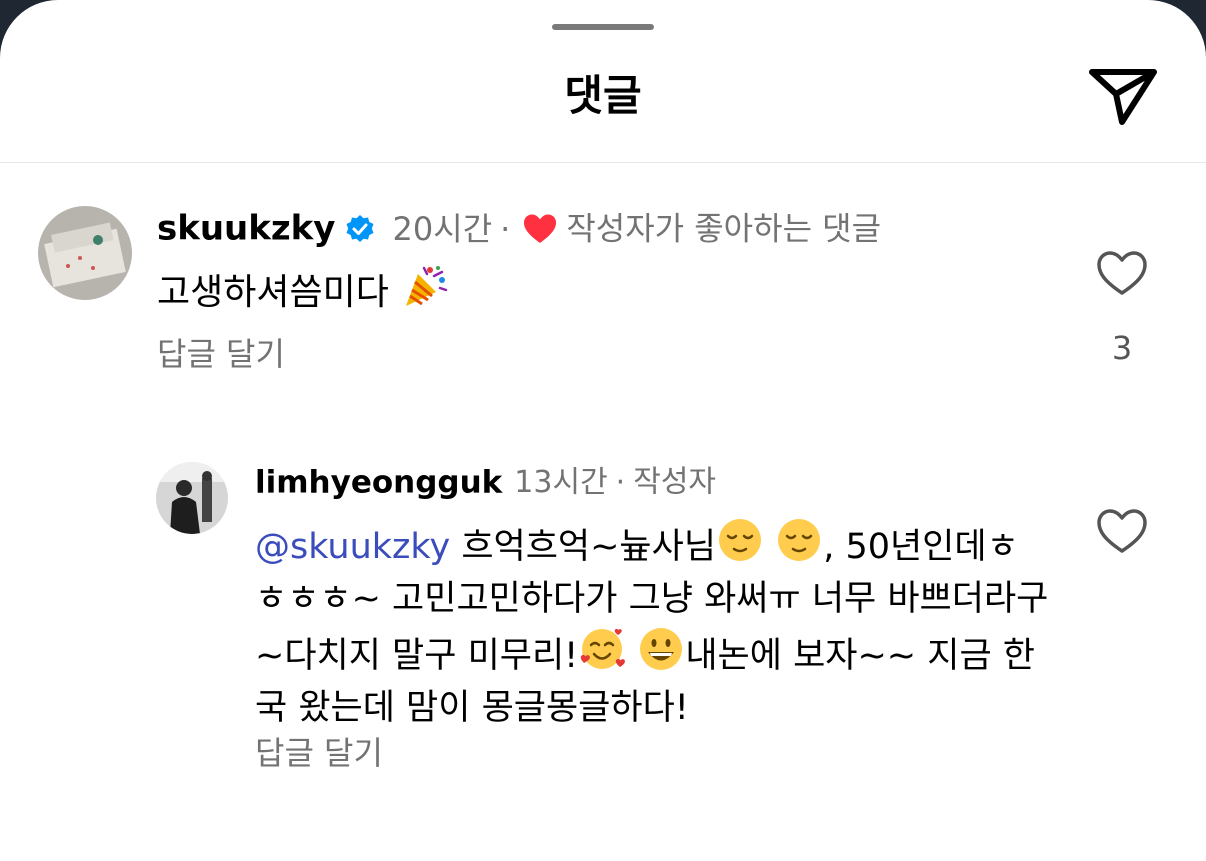 The image size is (1206, 861). I want to click on party-popper-icon, so click(427, 286).